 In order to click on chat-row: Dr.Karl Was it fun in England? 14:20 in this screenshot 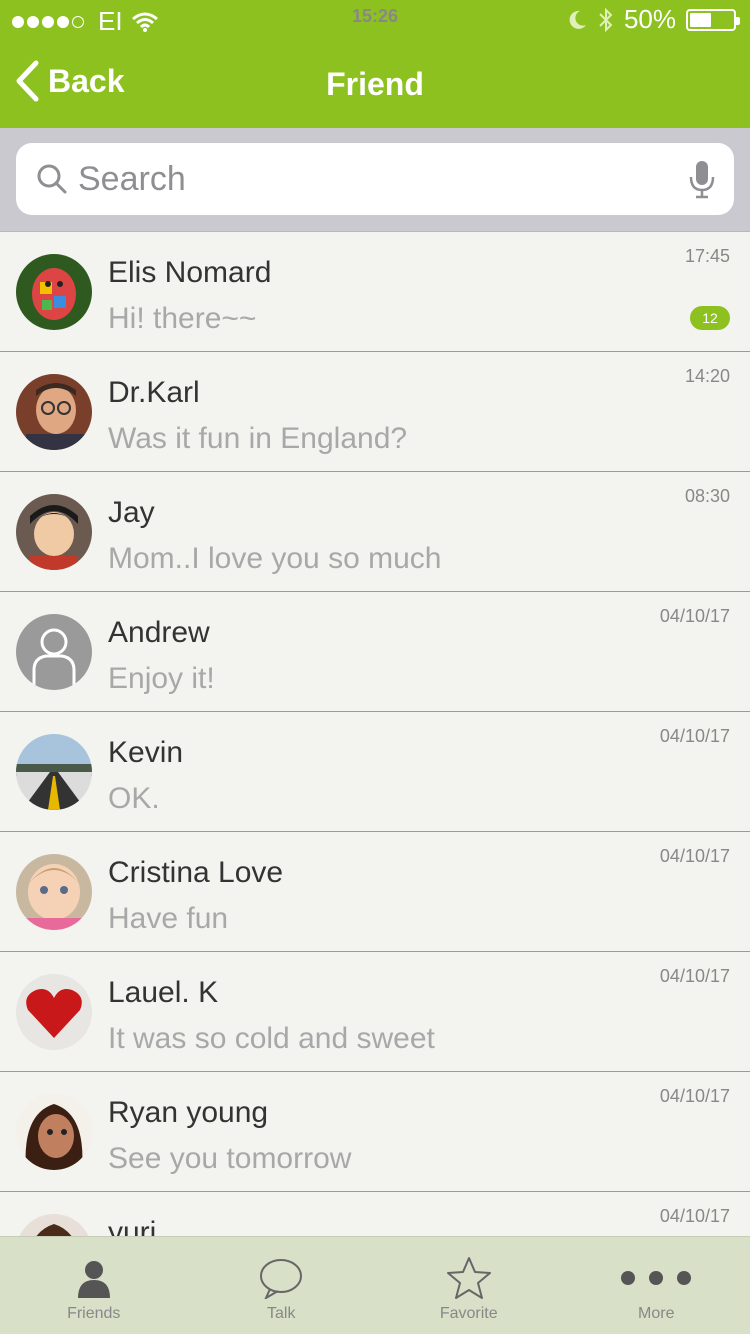, I will do `click(375, 412)`.